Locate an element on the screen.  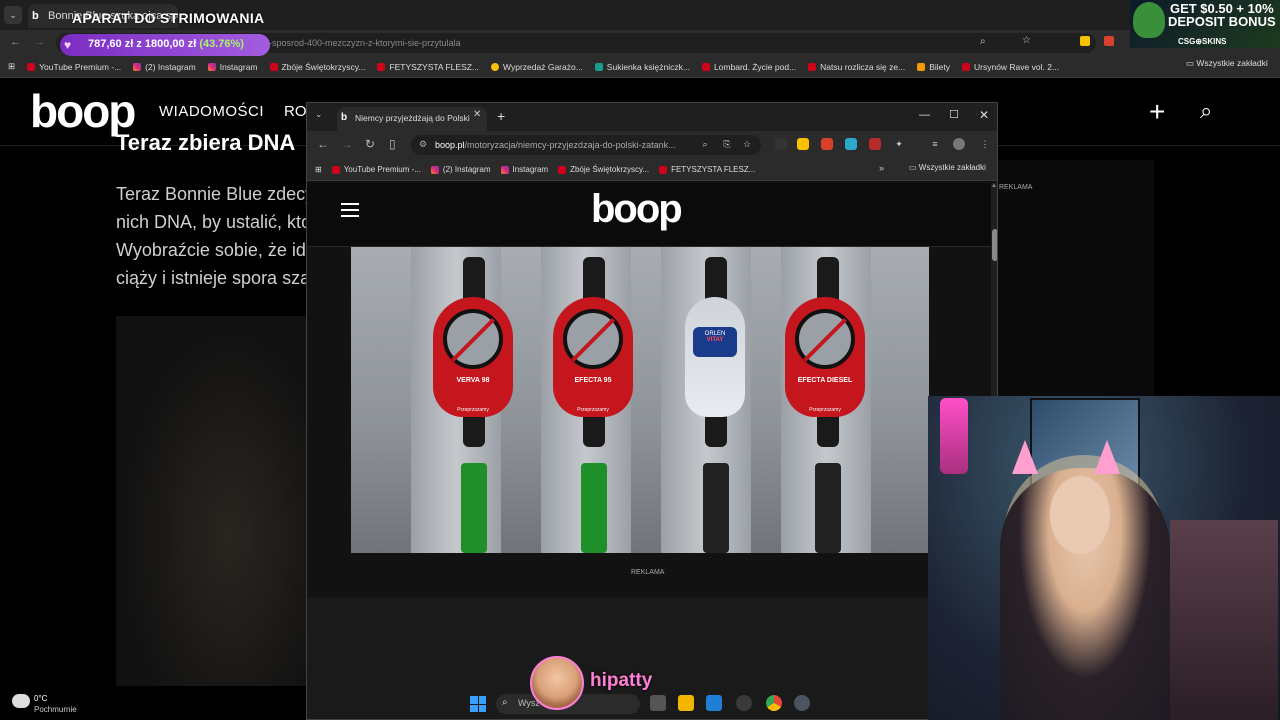
chrome-icon is located at coordinates (774, 703).